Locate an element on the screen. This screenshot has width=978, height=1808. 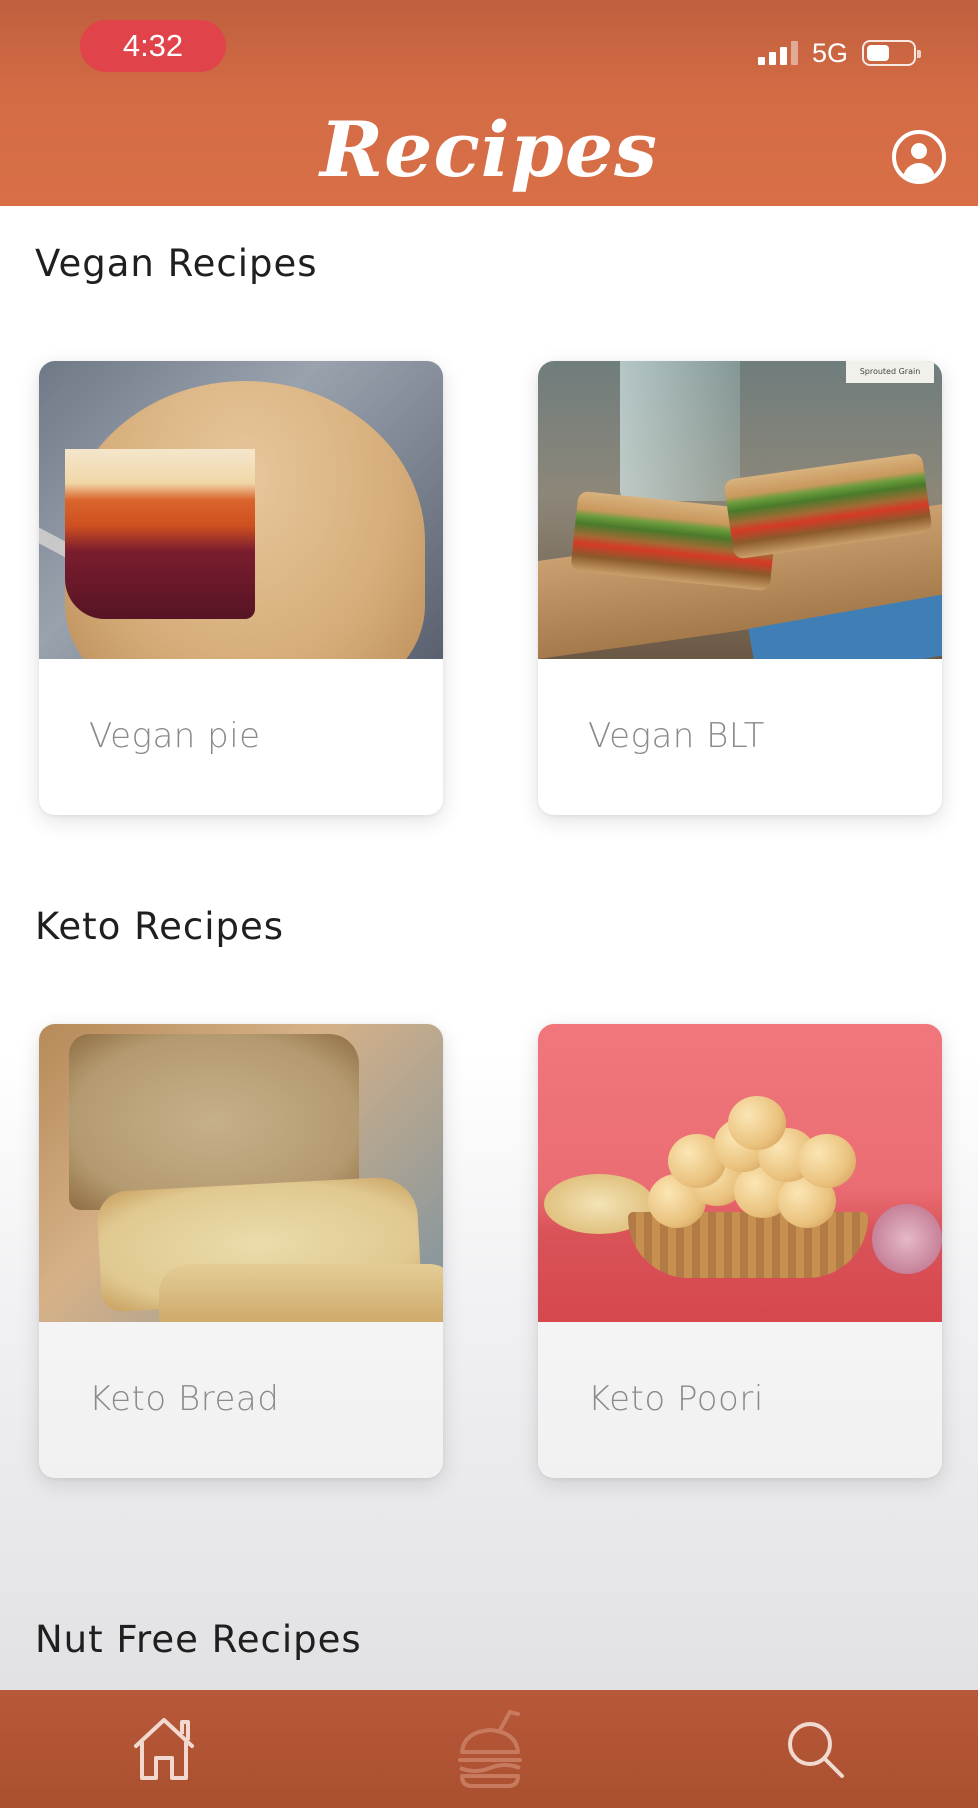
status-indicators: 5G is located at coordinates (839, 53).